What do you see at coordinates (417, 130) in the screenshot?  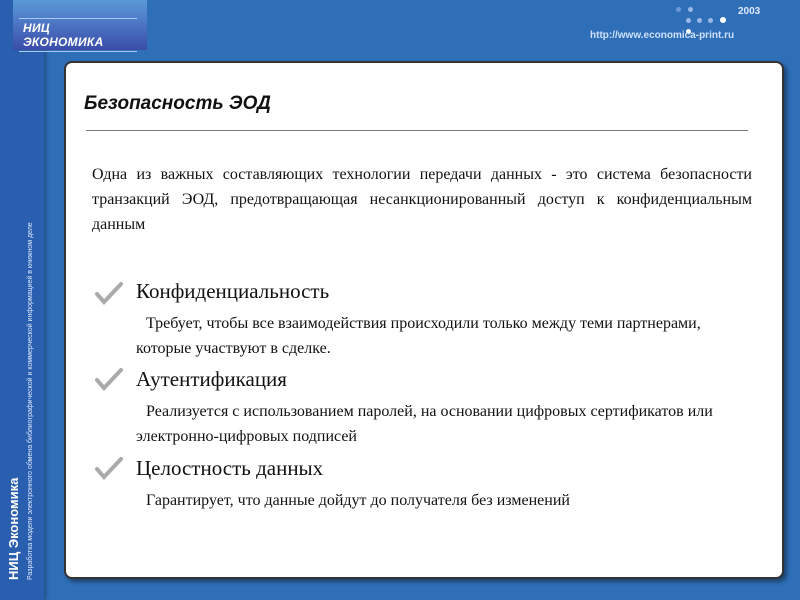 I see `divider` at bounding box center [417, 130].